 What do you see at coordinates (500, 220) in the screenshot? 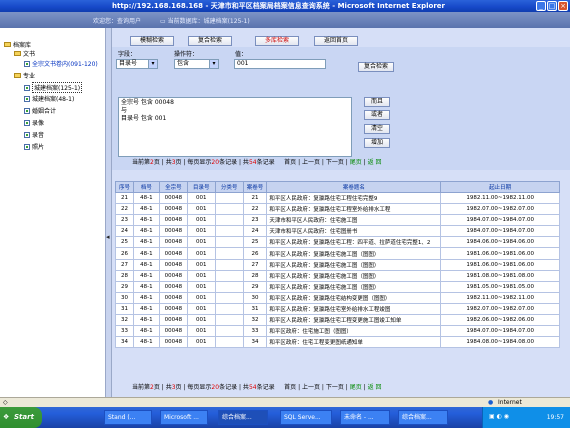
I see `table-cell: 1984.07.00~1984.07.00` at bounding box center [500, 220].